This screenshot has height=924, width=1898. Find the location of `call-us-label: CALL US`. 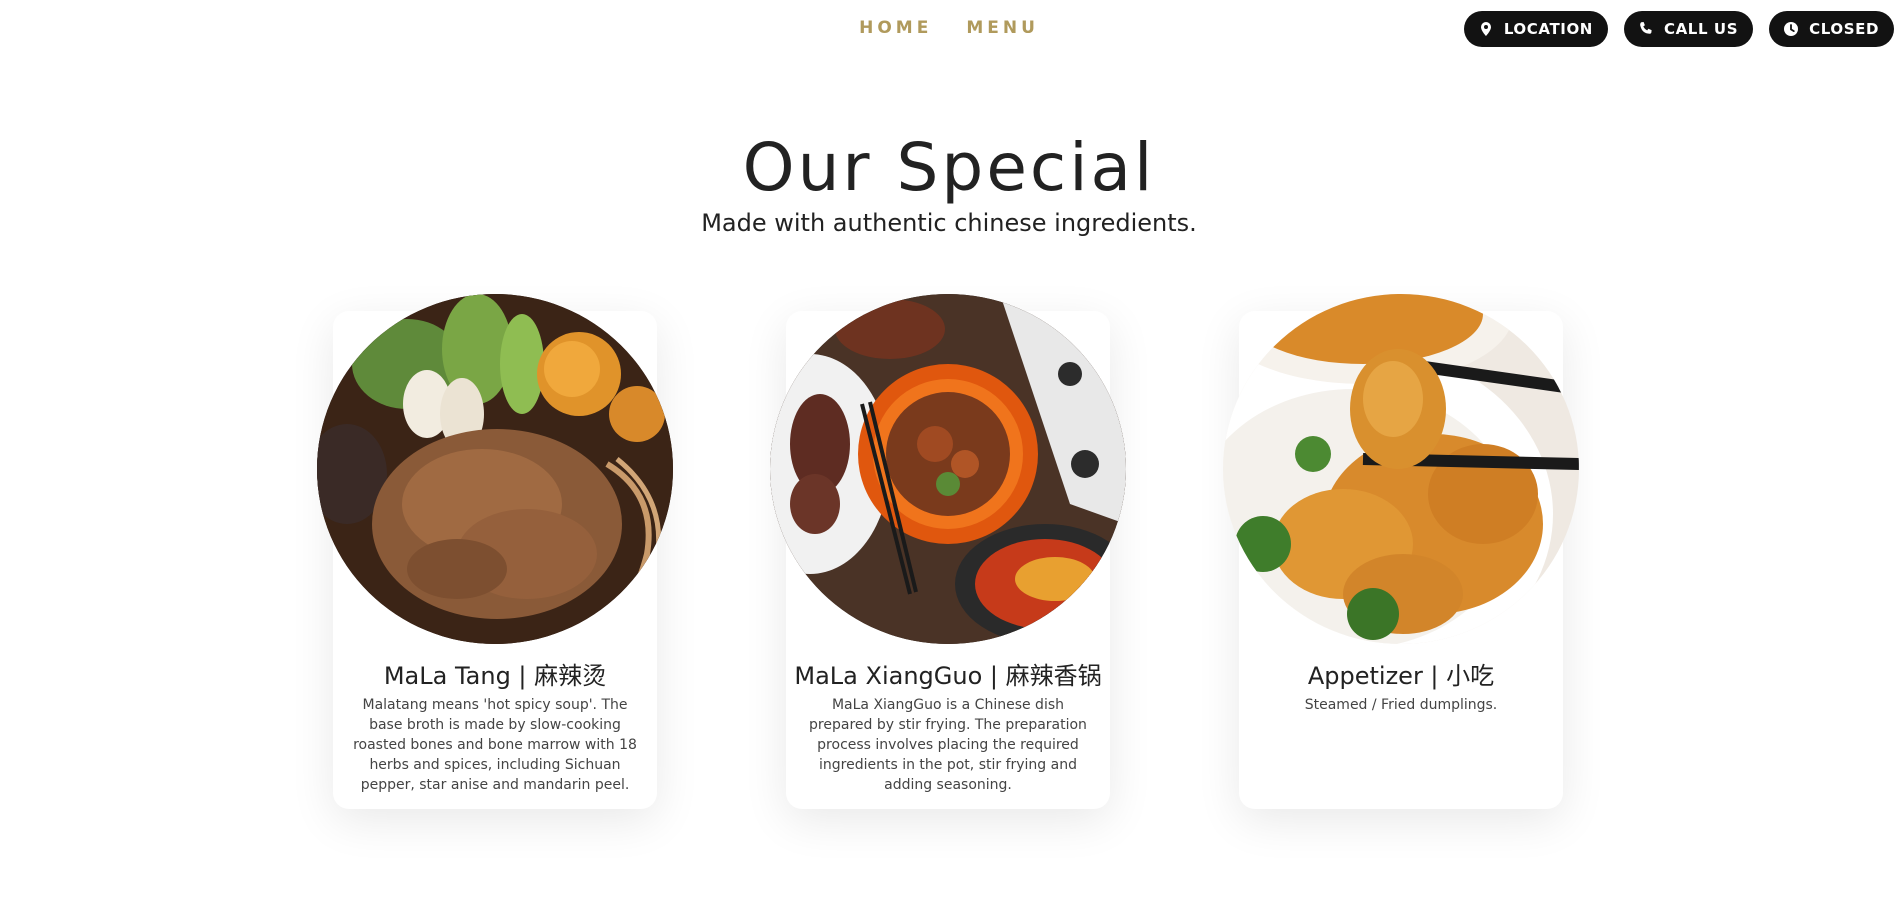

call-us-label: CALL US is located at coordinates (1701, 29).